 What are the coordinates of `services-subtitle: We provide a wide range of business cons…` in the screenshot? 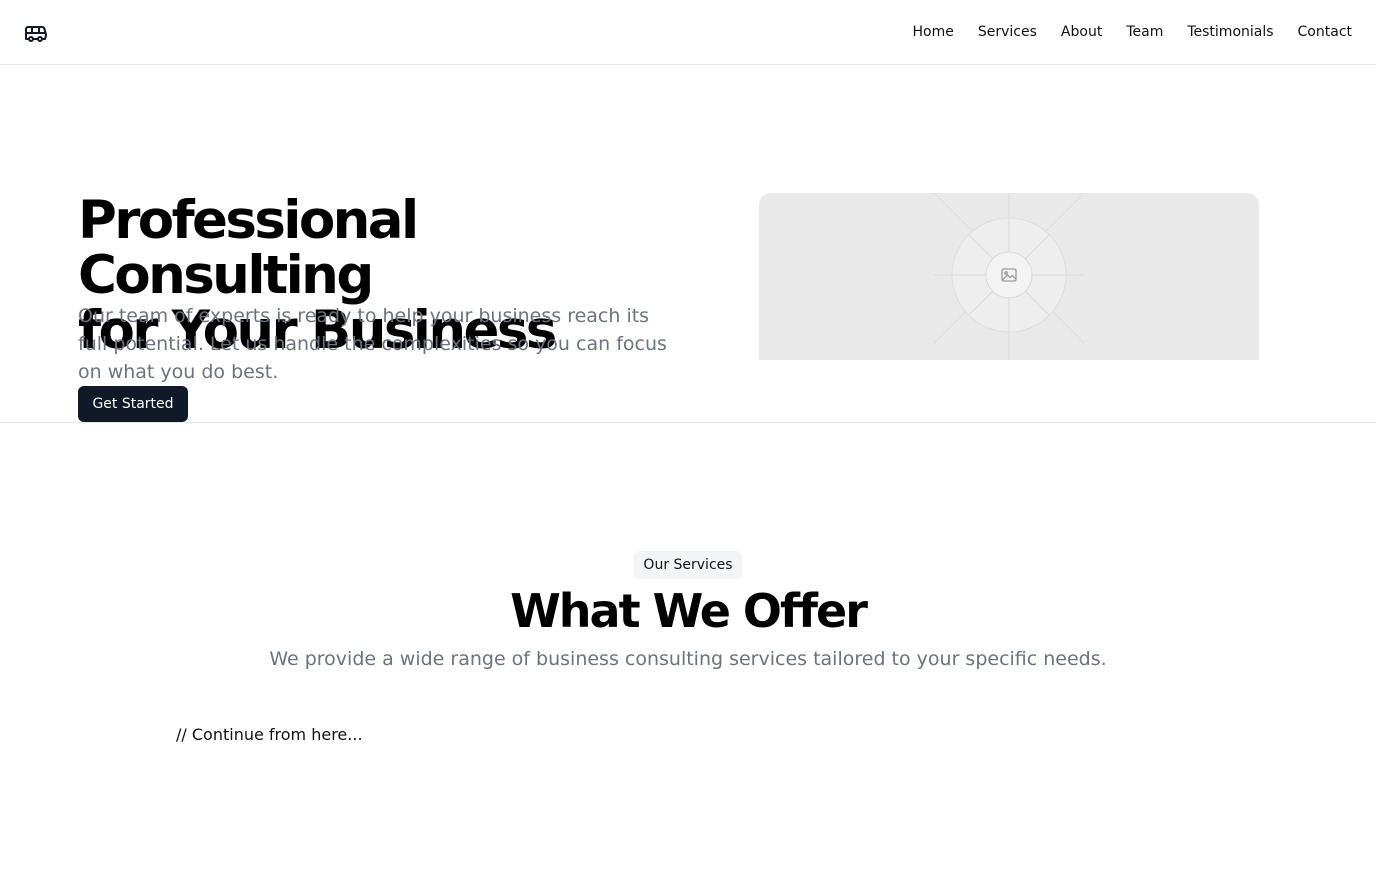 It's located at (688, 659).